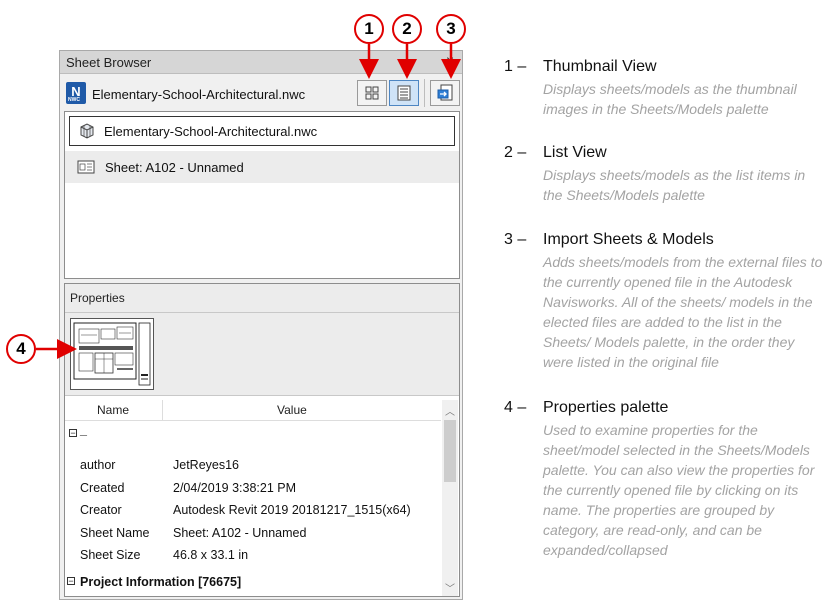 This screenshot has width=833, height=611. Describe the element at coordinates (606, 407) in the screenshot. I see `description-title: Properties palette` at that location.